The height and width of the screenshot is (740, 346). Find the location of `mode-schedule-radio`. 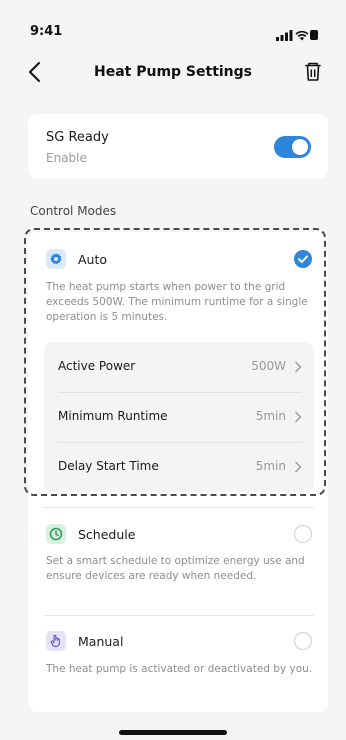

mode-schedule-radio is located at coordinates (303, 534).